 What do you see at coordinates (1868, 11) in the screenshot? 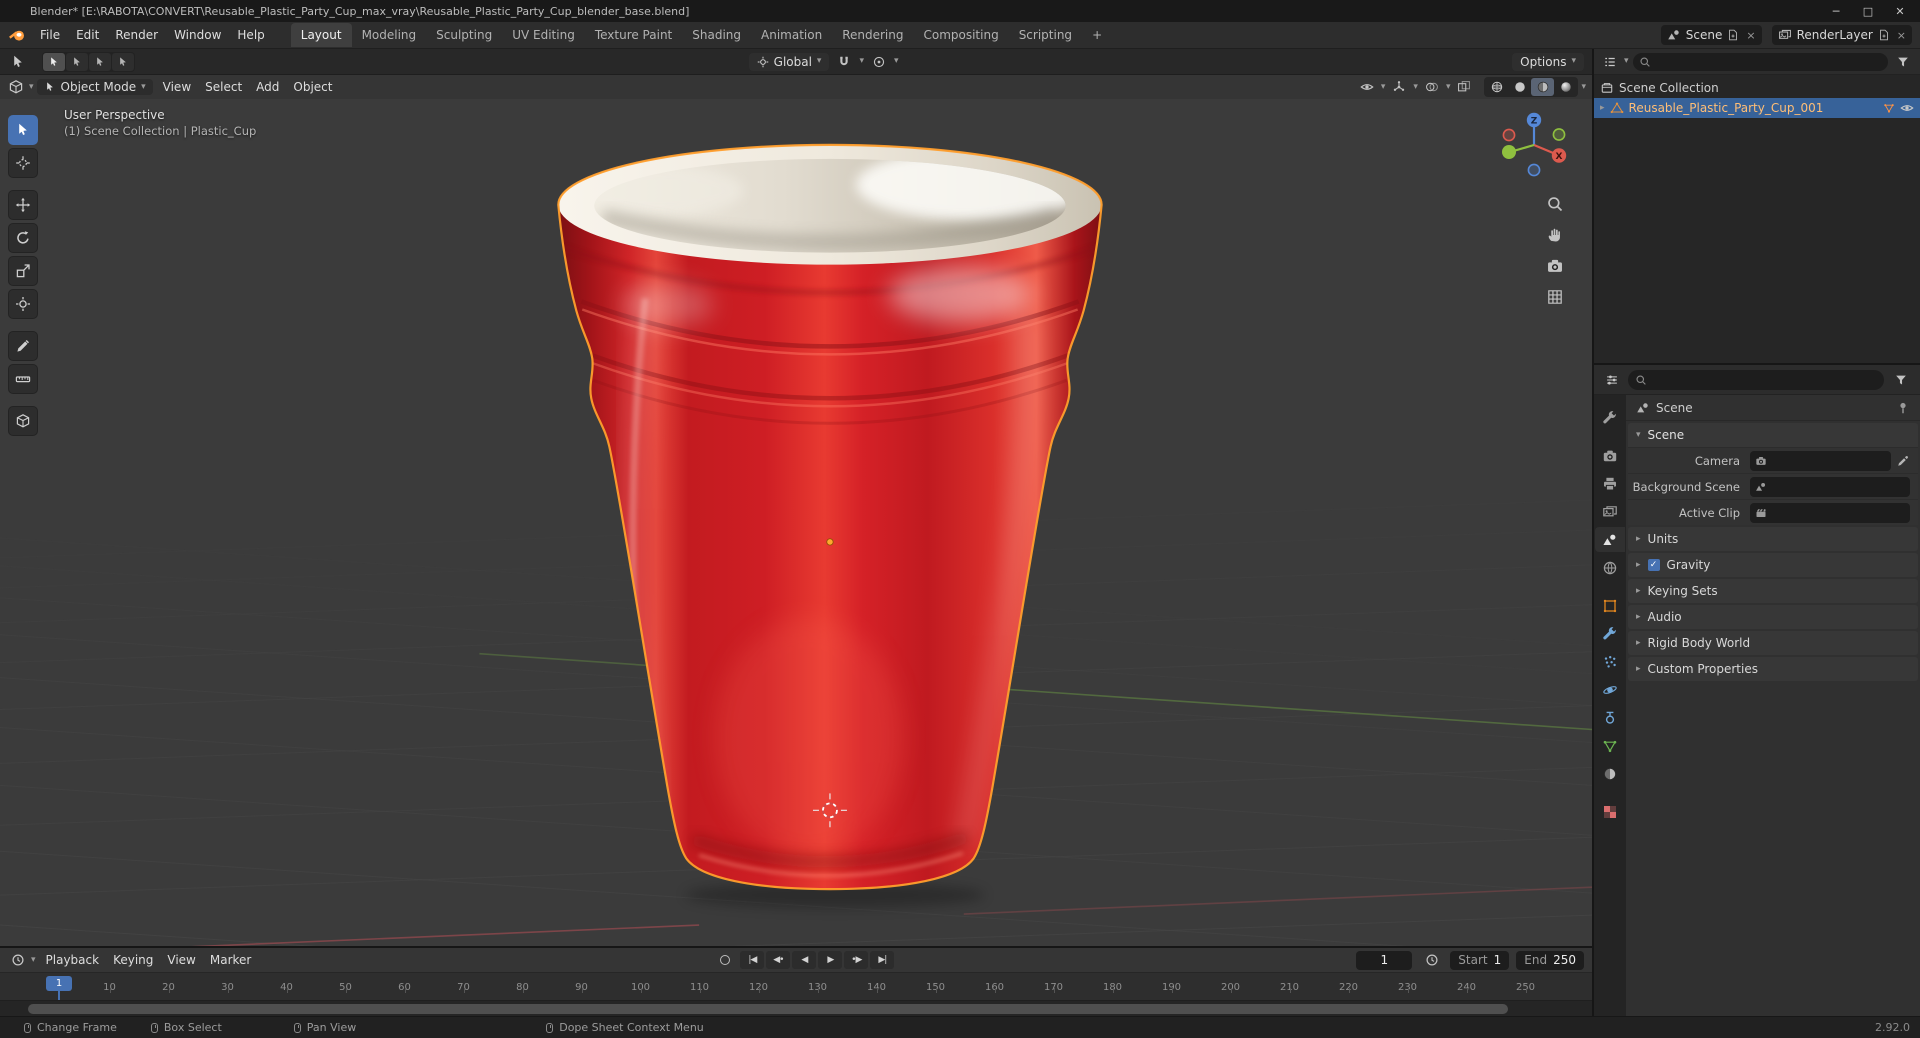
I see `maximize-button: □` at bounding box center [1868, 11].